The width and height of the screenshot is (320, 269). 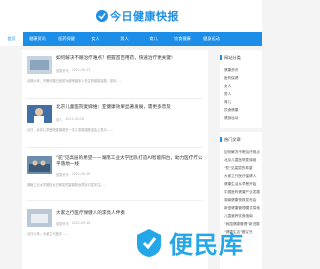 I want to click on site-logo-text: 今日健康快报, so click(x=144, y=16).